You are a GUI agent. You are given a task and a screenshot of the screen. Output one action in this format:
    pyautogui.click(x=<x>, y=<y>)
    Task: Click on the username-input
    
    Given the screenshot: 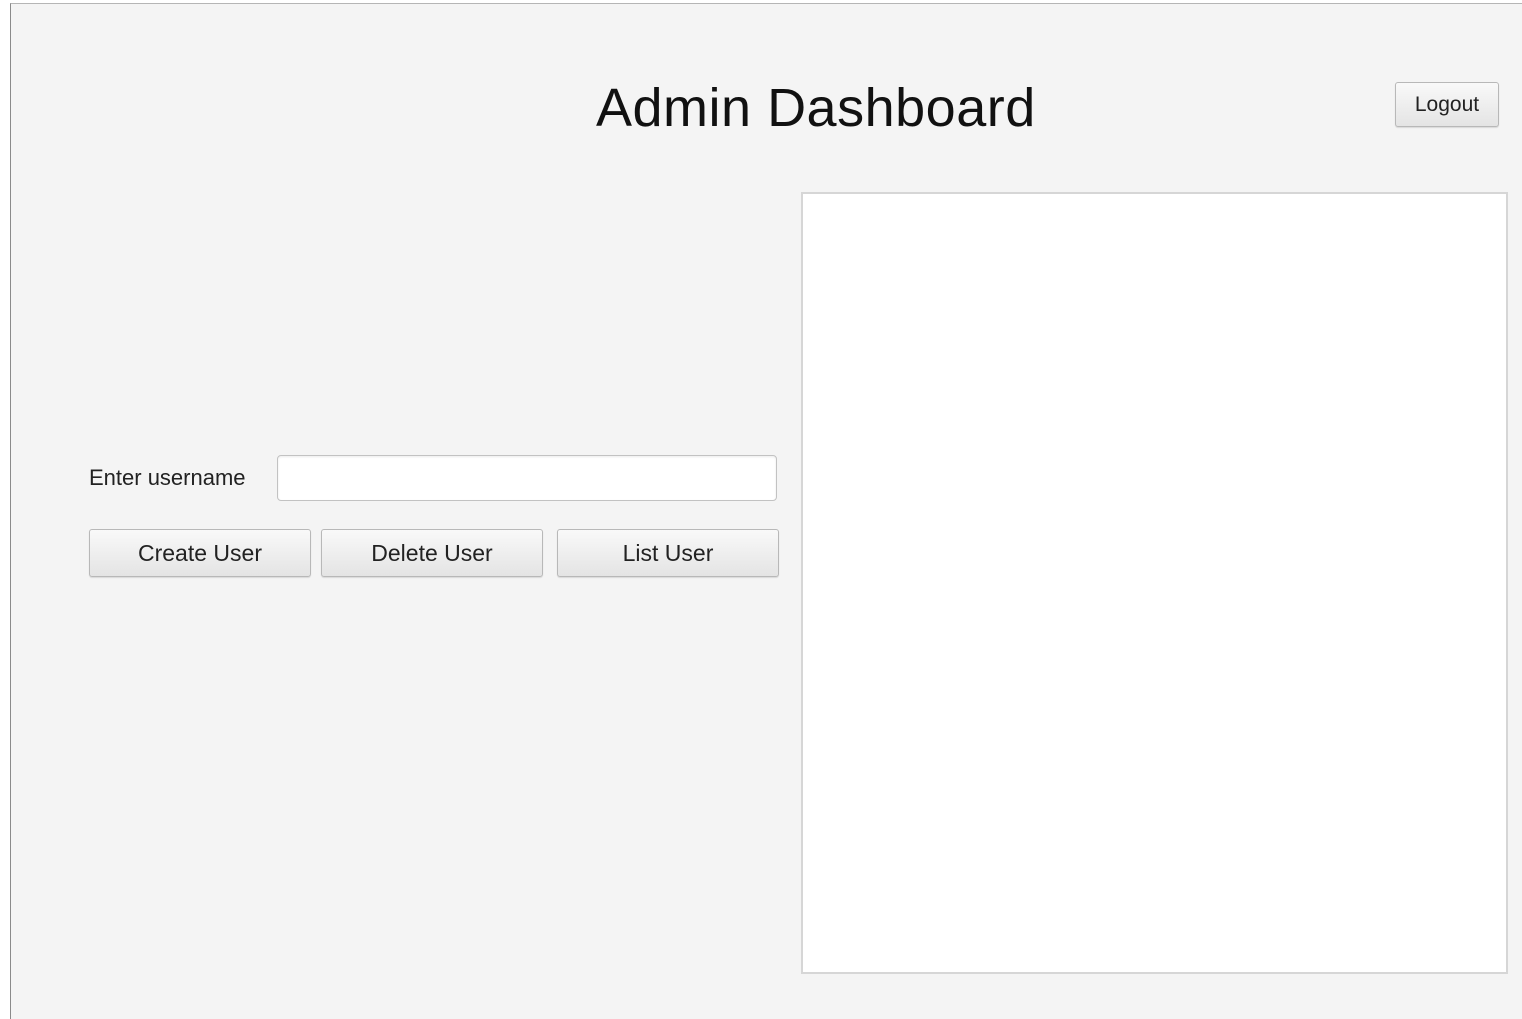 What is the action you would take?
    pyautogui.click(x=527, y=478)
    